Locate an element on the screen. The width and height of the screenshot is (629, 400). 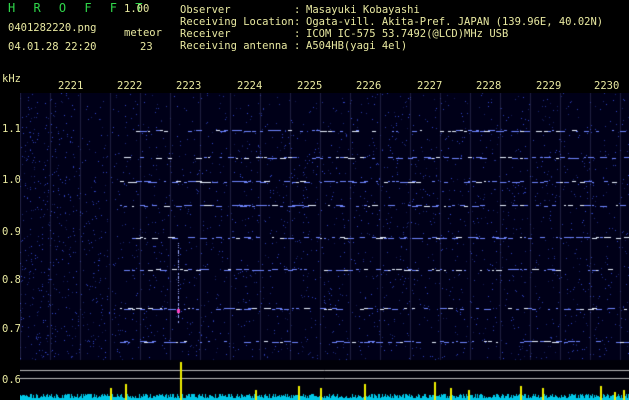
time-tick-label: 2221 is located at coordinates (71, 86).